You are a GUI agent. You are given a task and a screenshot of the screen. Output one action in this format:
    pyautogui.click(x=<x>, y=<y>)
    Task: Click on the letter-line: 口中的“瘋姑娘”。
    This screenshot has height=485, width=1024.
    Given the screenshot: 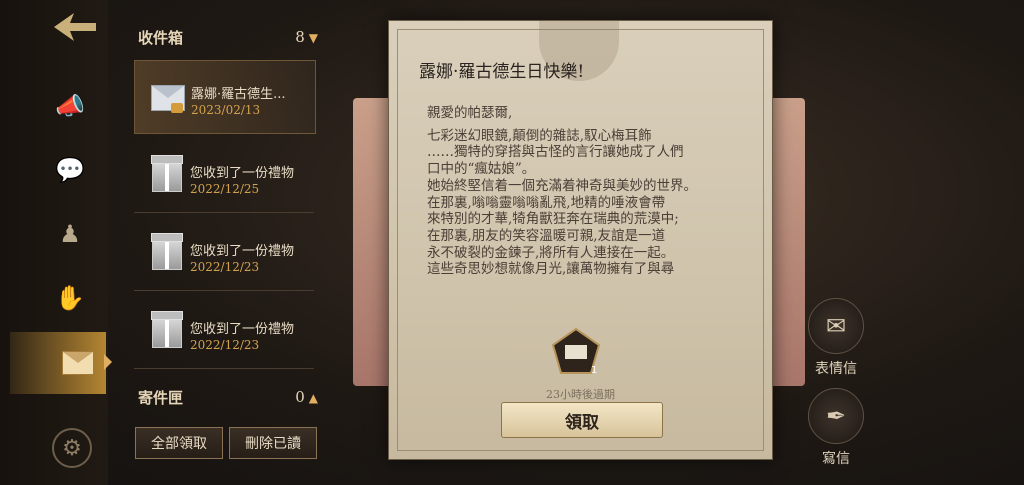 What is the action you would take?
    pyautogui.click(x=481, y=169)
    